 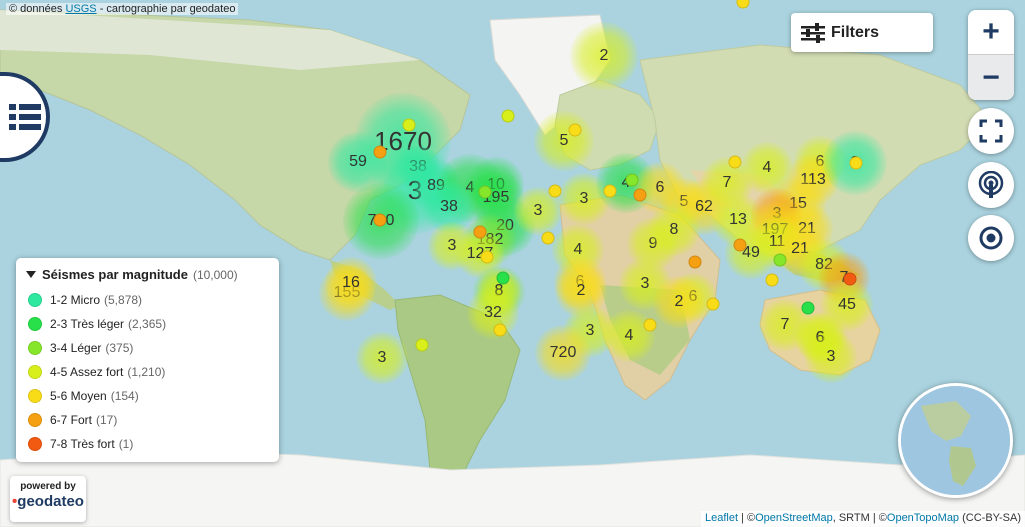 What do you see at coordinates (215, 274) in the screenshot?
I see `legend-total: (10,000)` at bounding box center [215, 274].